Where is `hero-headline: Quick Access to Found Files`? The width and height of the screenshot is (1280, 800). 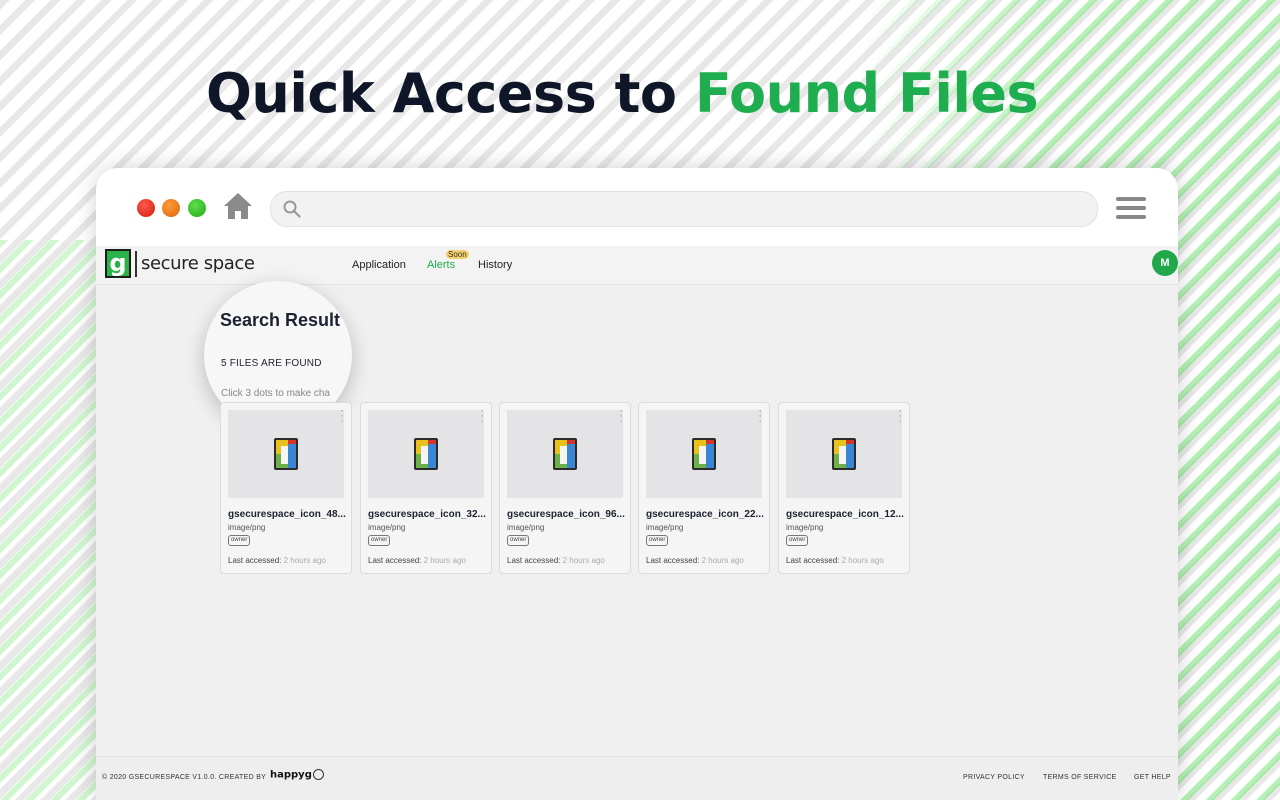 hero-headline: Quick Access to Found Files is located at coordinates (622, 93).